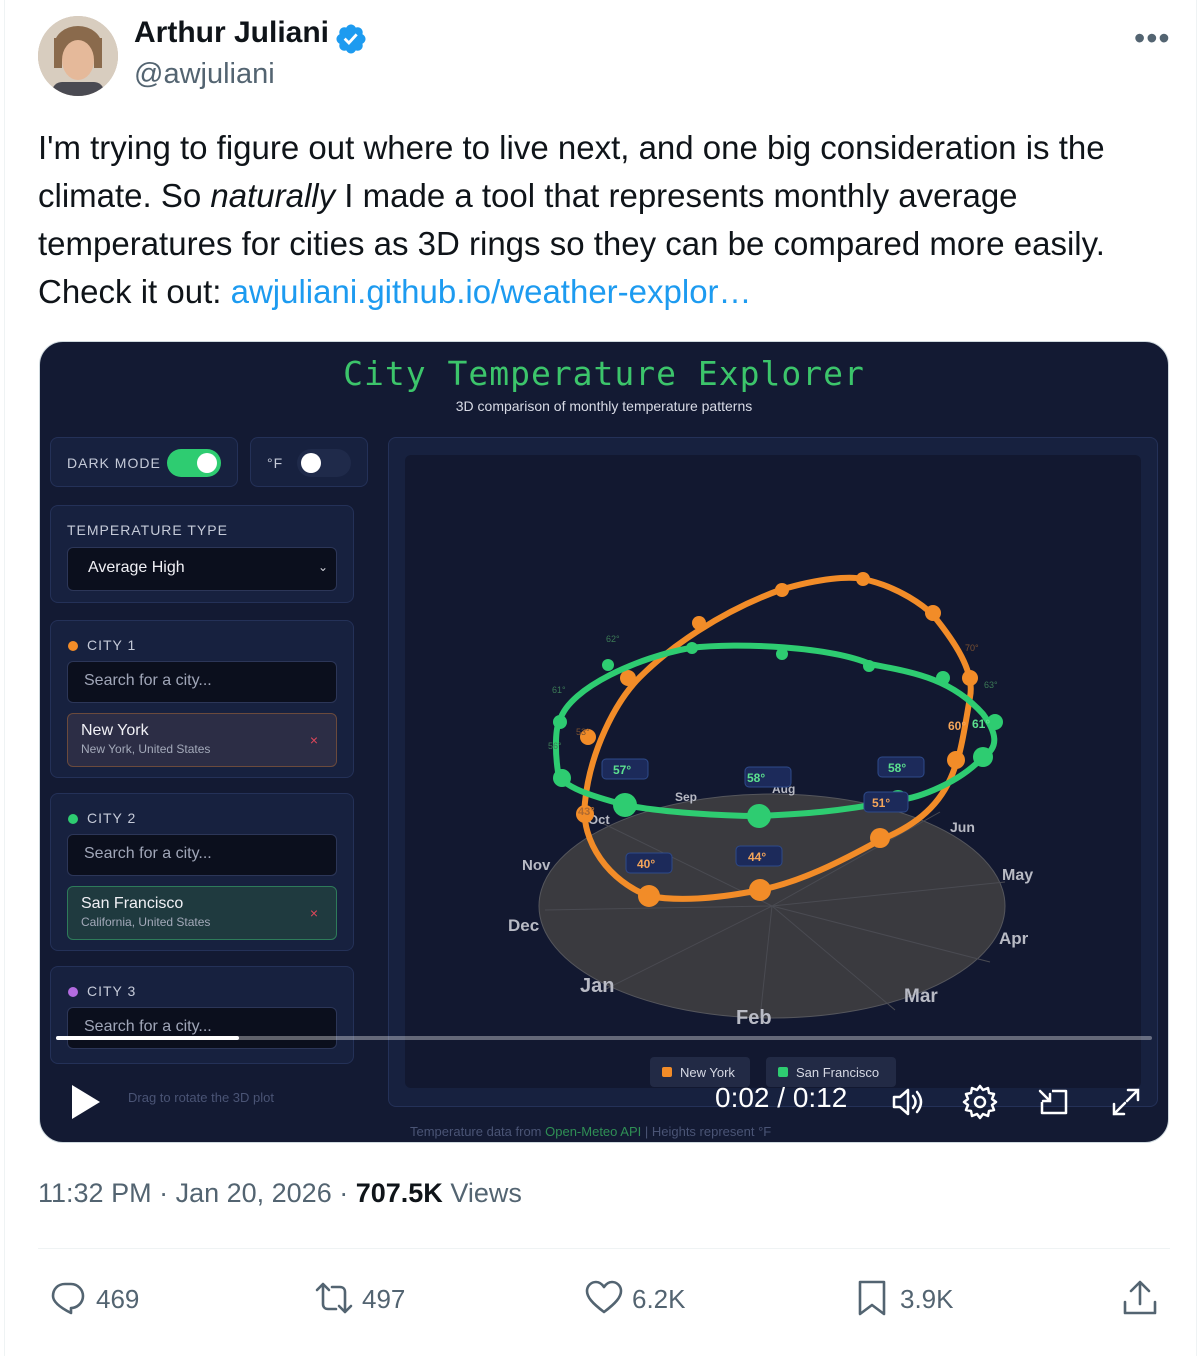 The image size is (1202, 1356). Describe the element at coordinates (604, 1248) in the screenshot. I see `divider` at that location.